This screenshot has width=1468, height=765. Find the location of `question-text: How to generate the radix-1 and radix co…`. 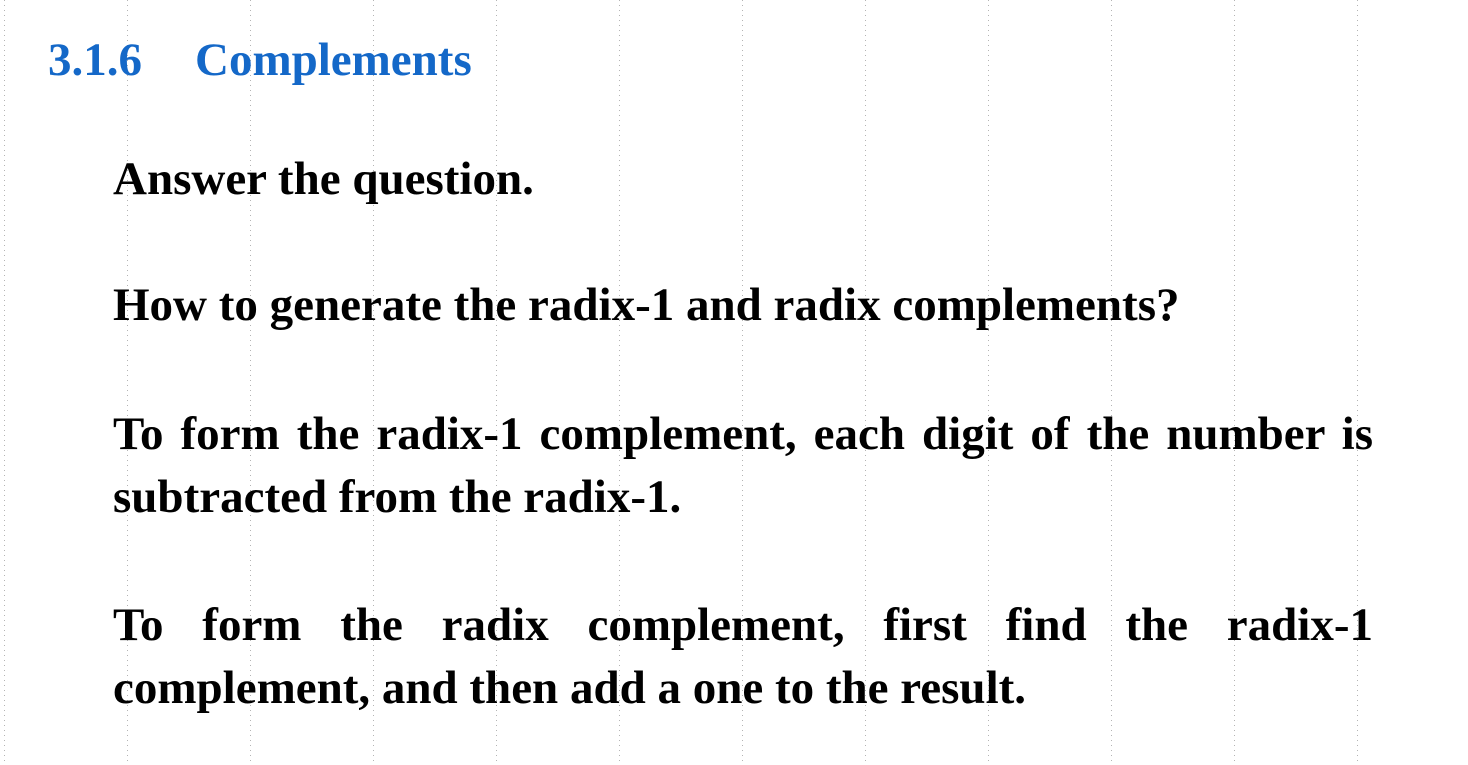

question-text: How to generate the radix-1 and radix co… is located at coordinates (646, 305).